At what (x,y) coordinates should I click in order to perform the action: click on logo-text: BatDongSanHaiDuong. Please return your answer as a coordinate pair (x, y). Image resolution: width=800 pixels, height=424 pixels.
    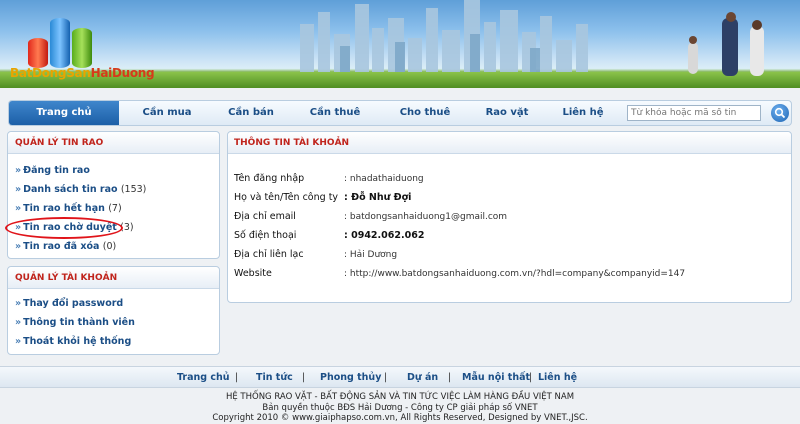
    Looking at the image, I should click on (82, 73).